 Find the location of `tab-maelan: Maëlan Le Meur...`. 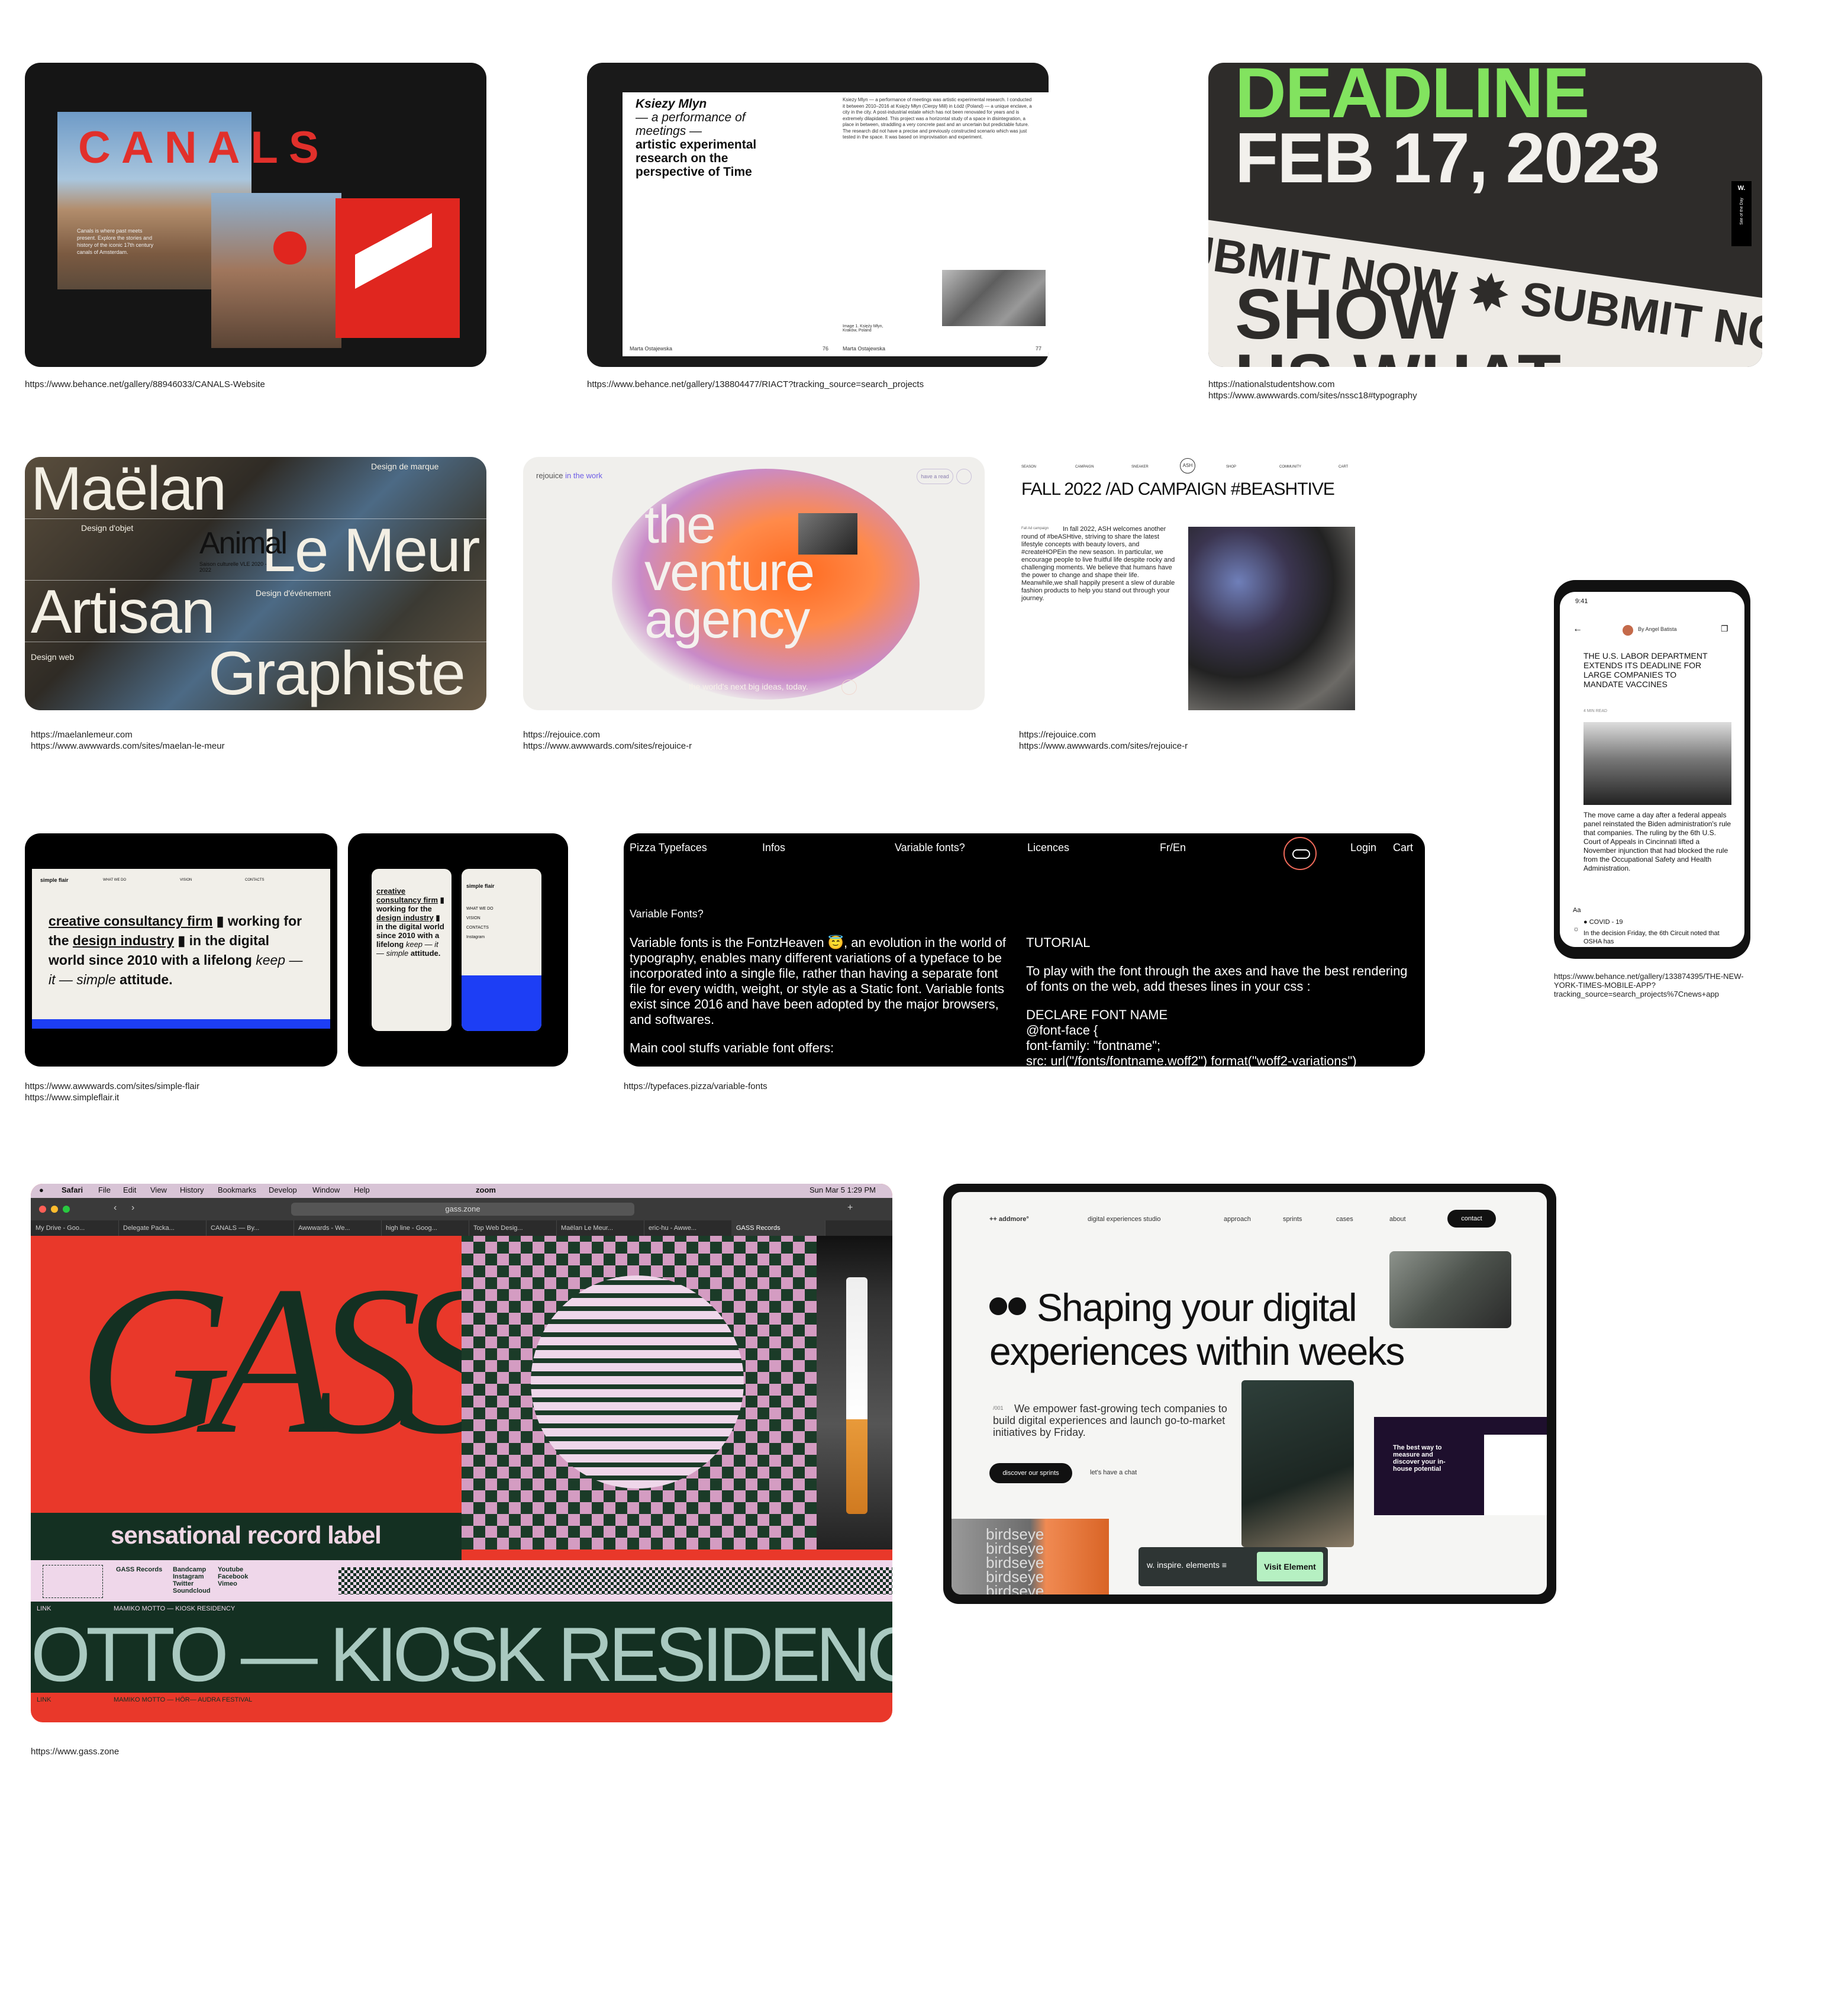

tab-maelan: Maëlan Le Meur... is located at coordinates (600, 1228).